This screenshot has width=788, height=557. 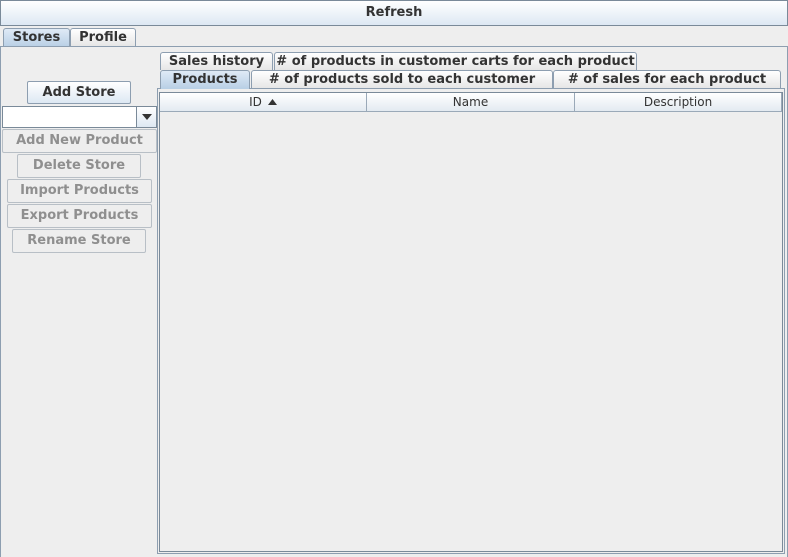 I want to click on column-header-label: Description, so click(x=678, y=102).